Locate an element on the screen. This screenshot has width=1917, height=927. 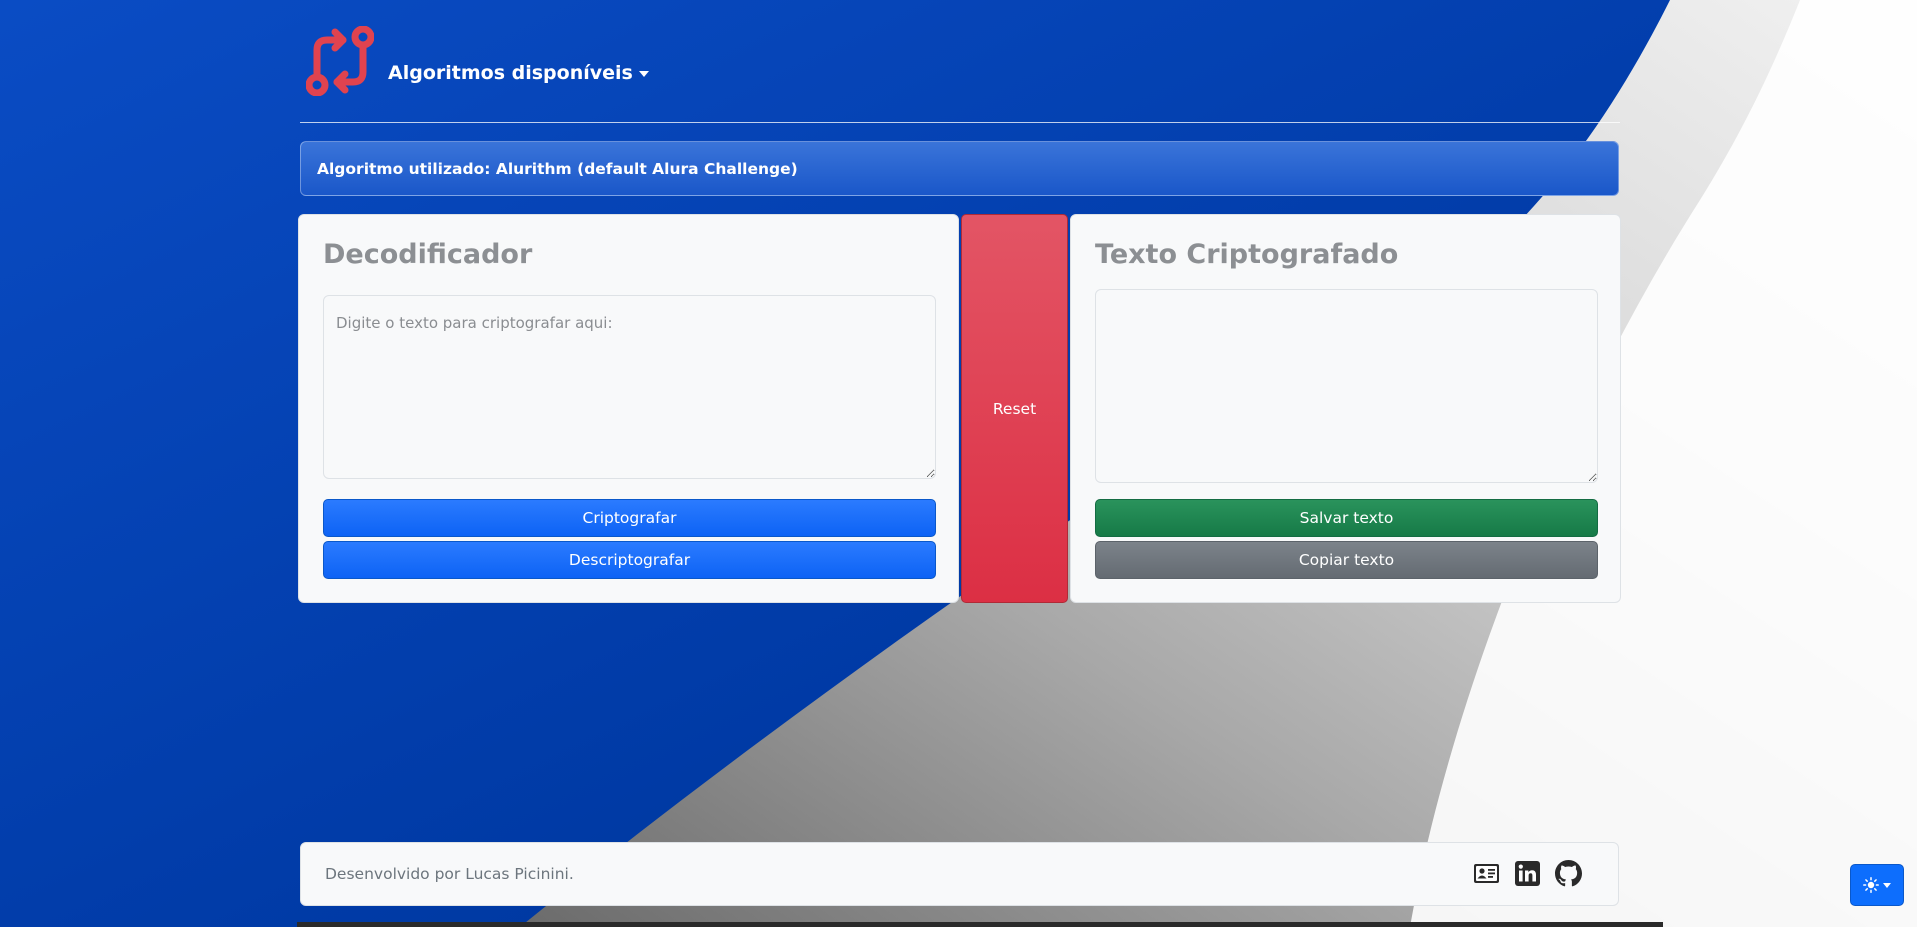
plaintext-input is located at coordinates (629, 387).